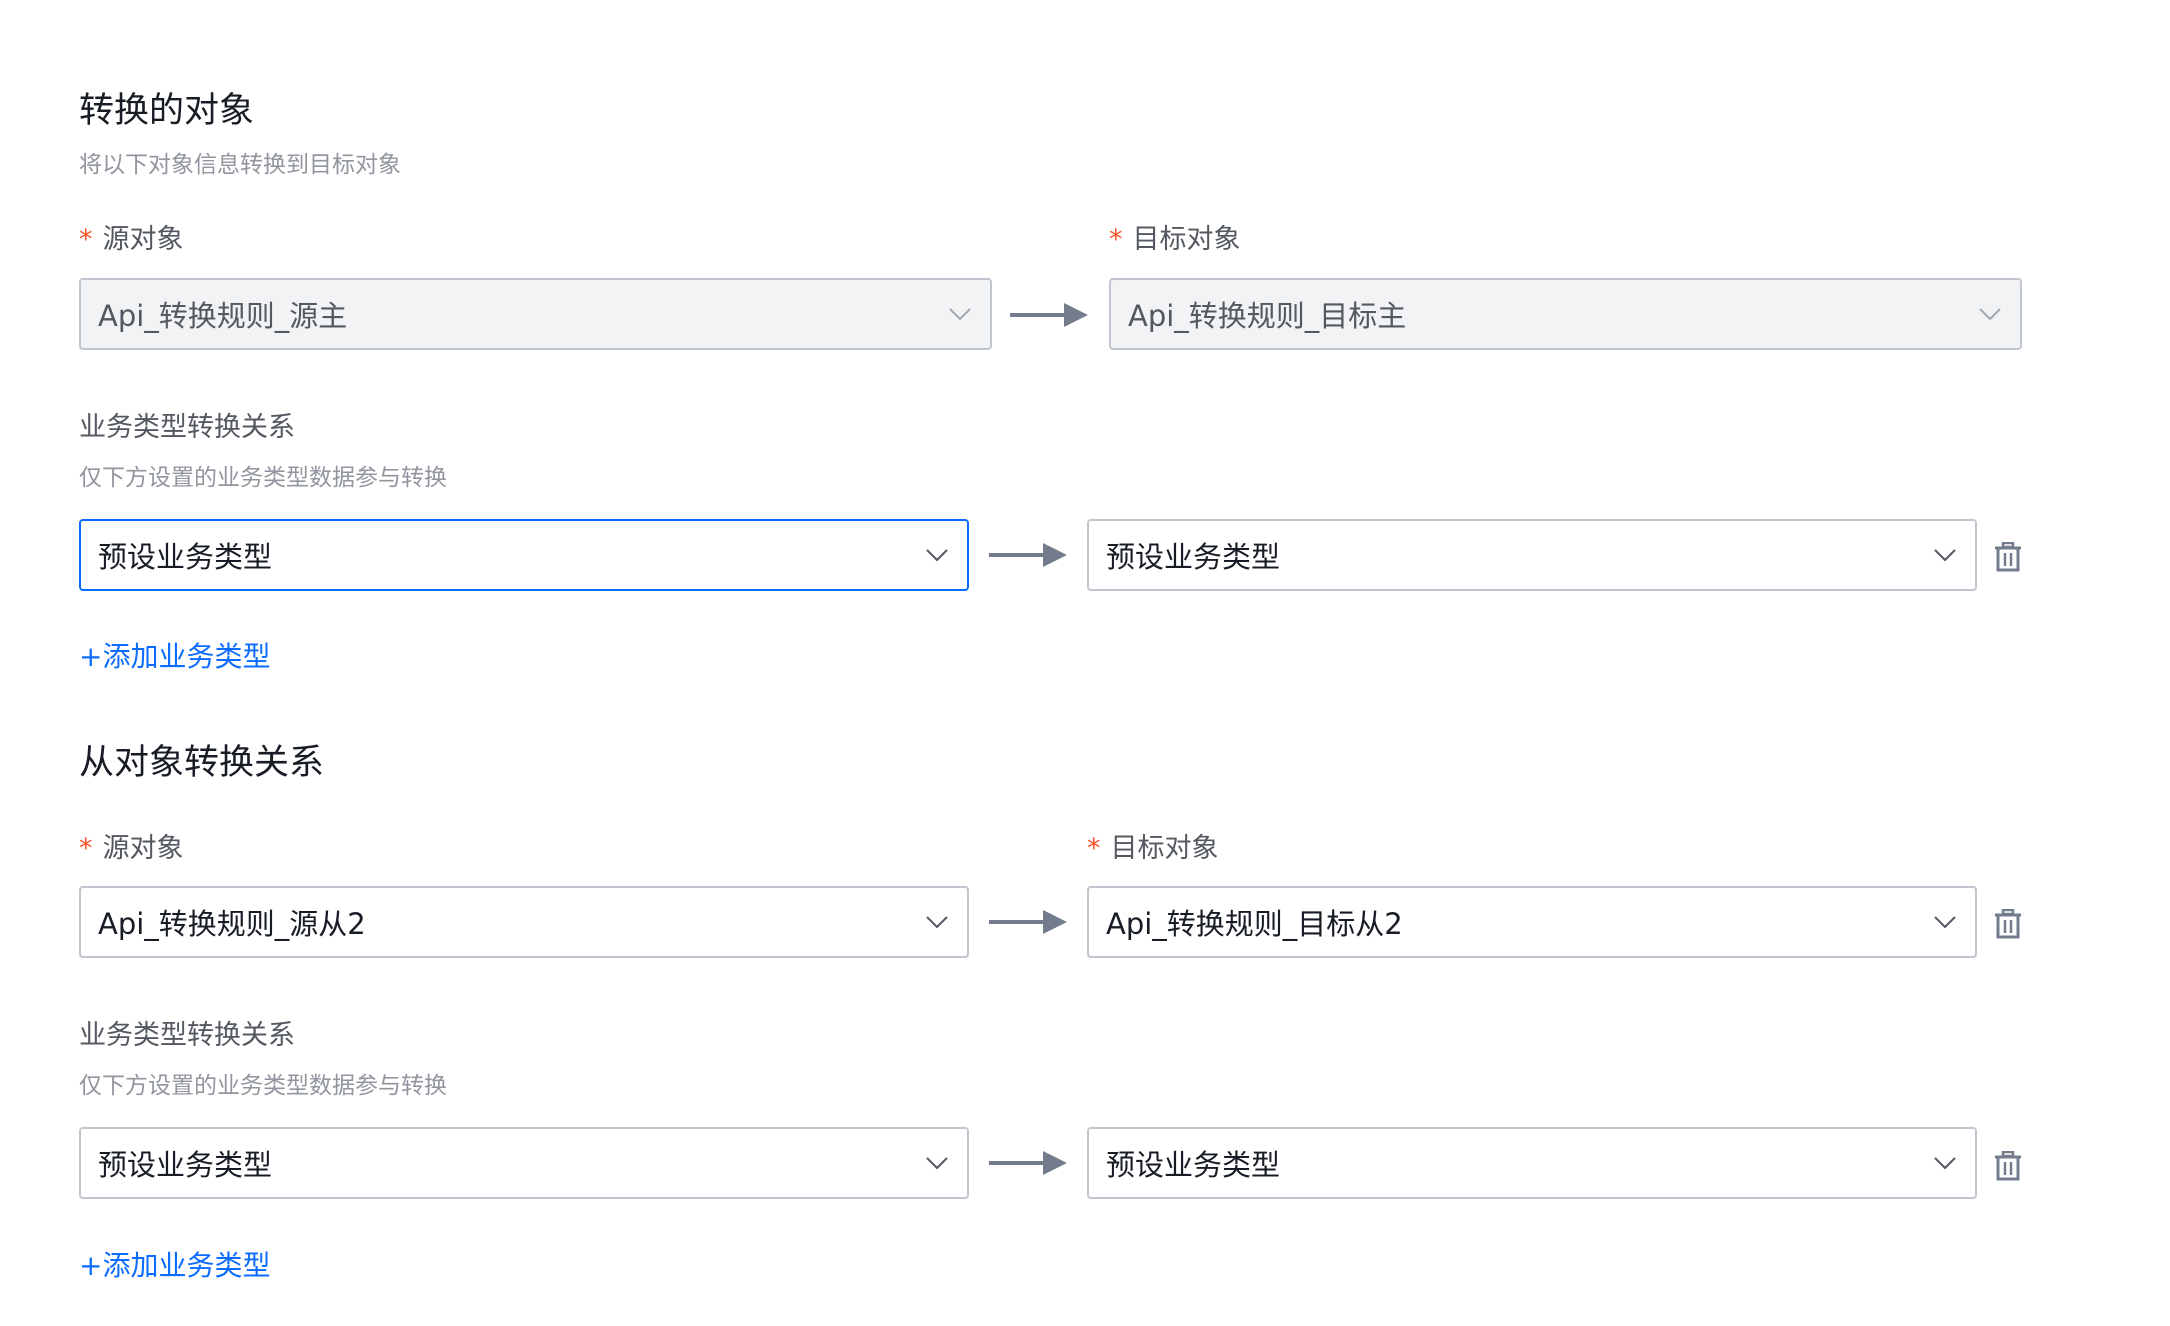  Describe the element at coordinates (143, 239) in the screenshot. I see `source-object-label-text: 源对象` at that location.